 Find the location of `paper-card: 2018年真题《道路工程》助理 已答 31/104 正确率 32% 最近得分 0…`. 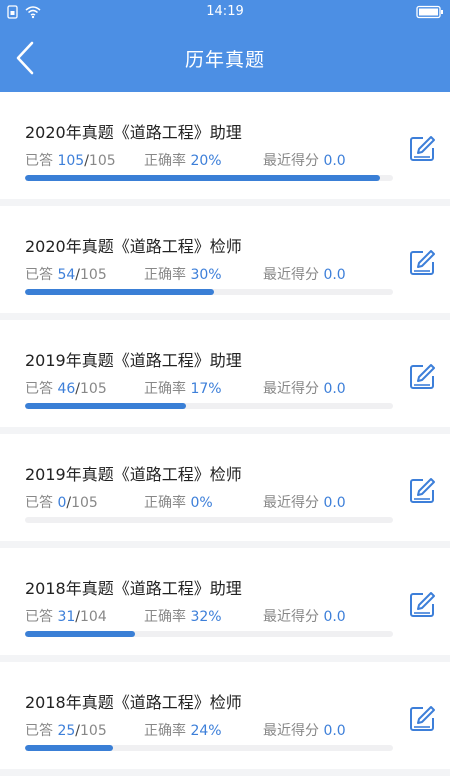

paper-card: 2018年真题《道路工程》助理 已答 31/104 正确率 32% 最近得分 0… is located at coordinates (225, 601).